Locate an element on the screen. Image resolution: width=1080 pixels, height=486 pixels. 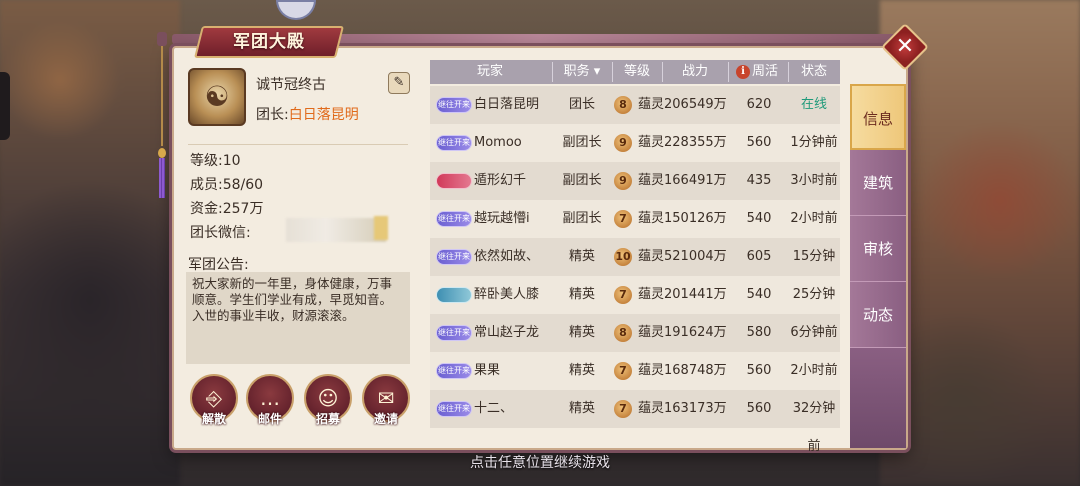
player-name: 依然如故、 is located at coordinates (514, 257).